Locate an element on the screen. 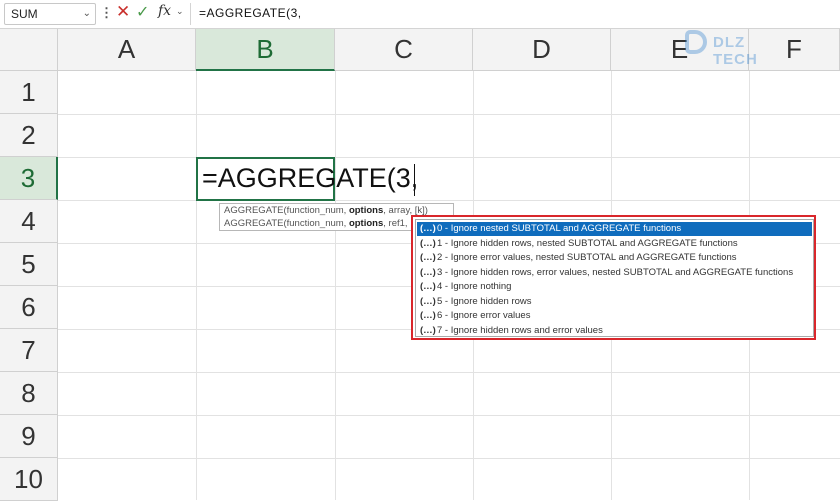  option-item-6: (…)6 - Ignore error values is located at coordinates (614, 316).